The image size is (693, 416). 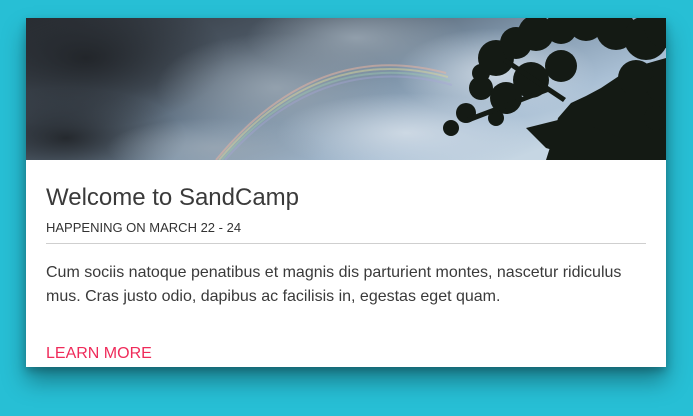 What do you see at coordinates (144, 227) in the screenshot?
I see `card-subtitle: HAPPENING ON MARCH 22 - 24` at bounding box center [144, 227].